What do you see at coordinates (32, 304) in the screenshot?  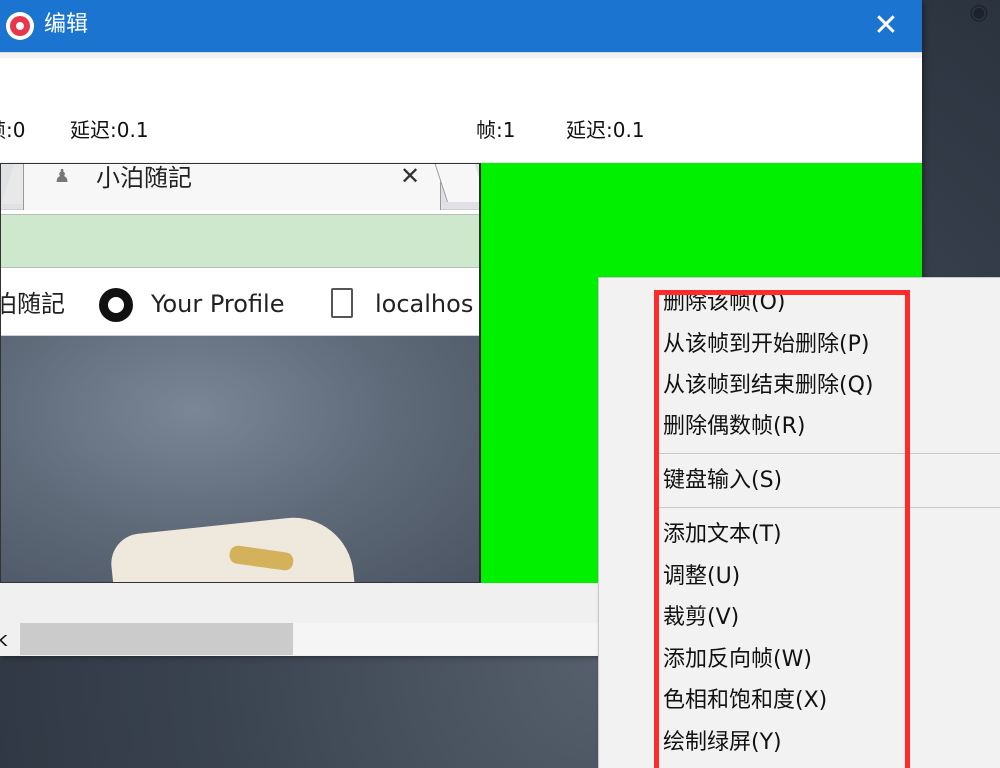 I see `bookmark-blog: 泊随記` at bounding box center [32, 304].